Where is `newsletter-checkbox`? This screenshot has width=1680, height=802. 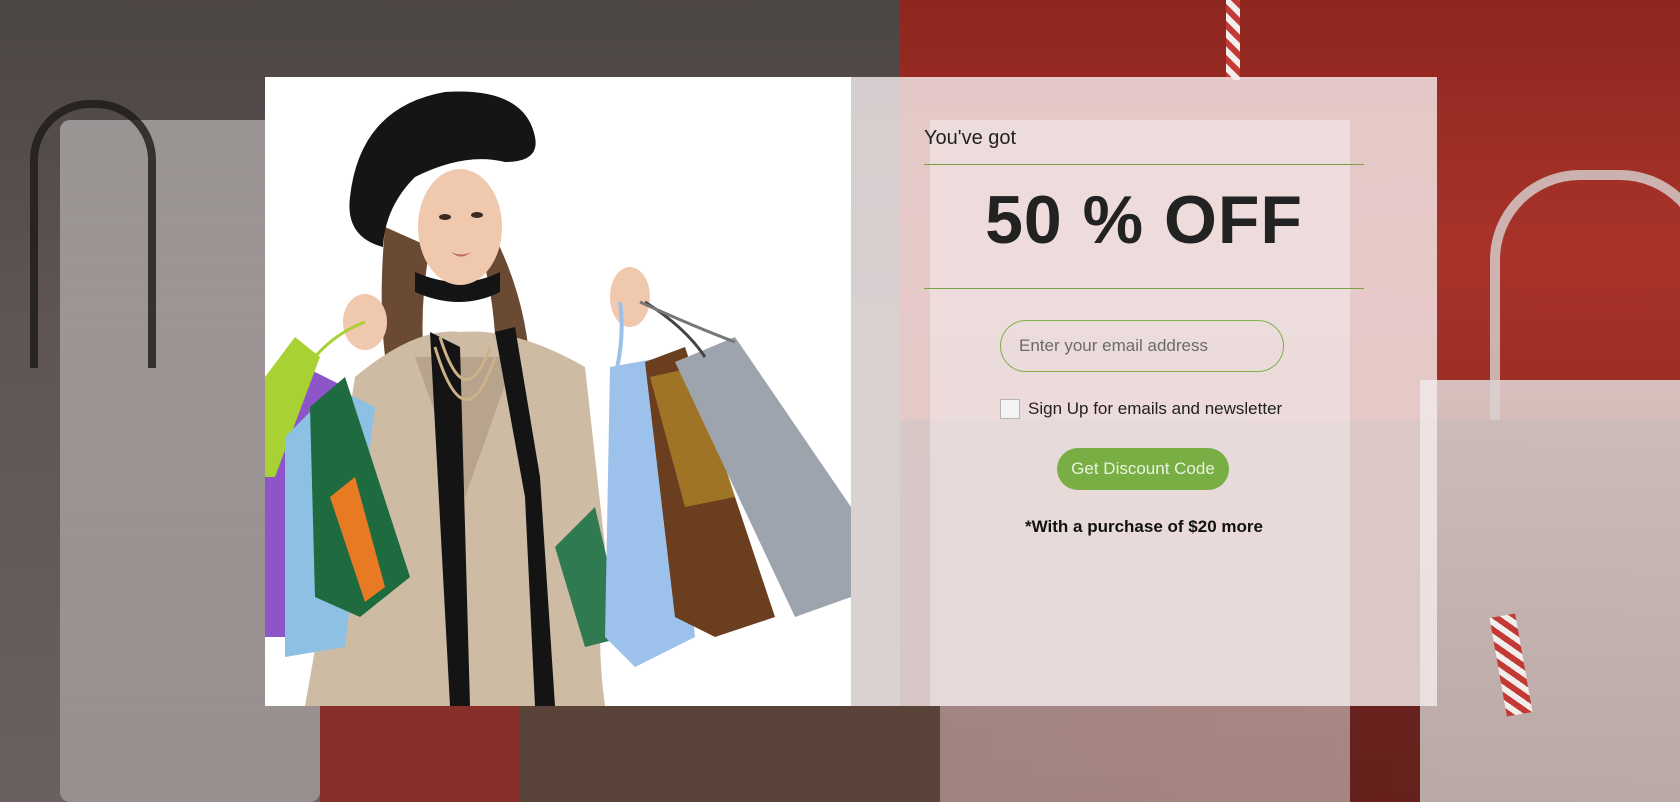 newsletter-checkbox is located at coordinates (1010, 409).